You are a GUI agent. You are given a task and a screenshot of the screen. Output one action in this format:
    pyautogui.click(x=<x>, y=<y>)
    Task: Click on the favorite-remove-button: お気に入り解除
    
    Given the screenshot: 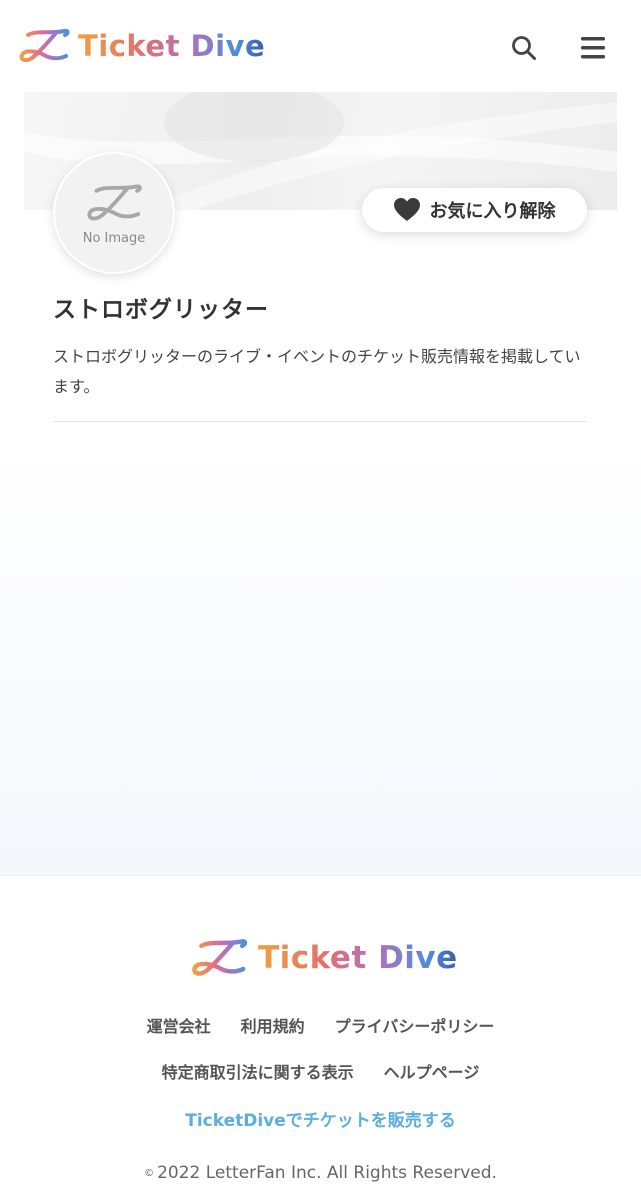 What is the action you would take?
    pyautogui.click(x=474, y=210)
    